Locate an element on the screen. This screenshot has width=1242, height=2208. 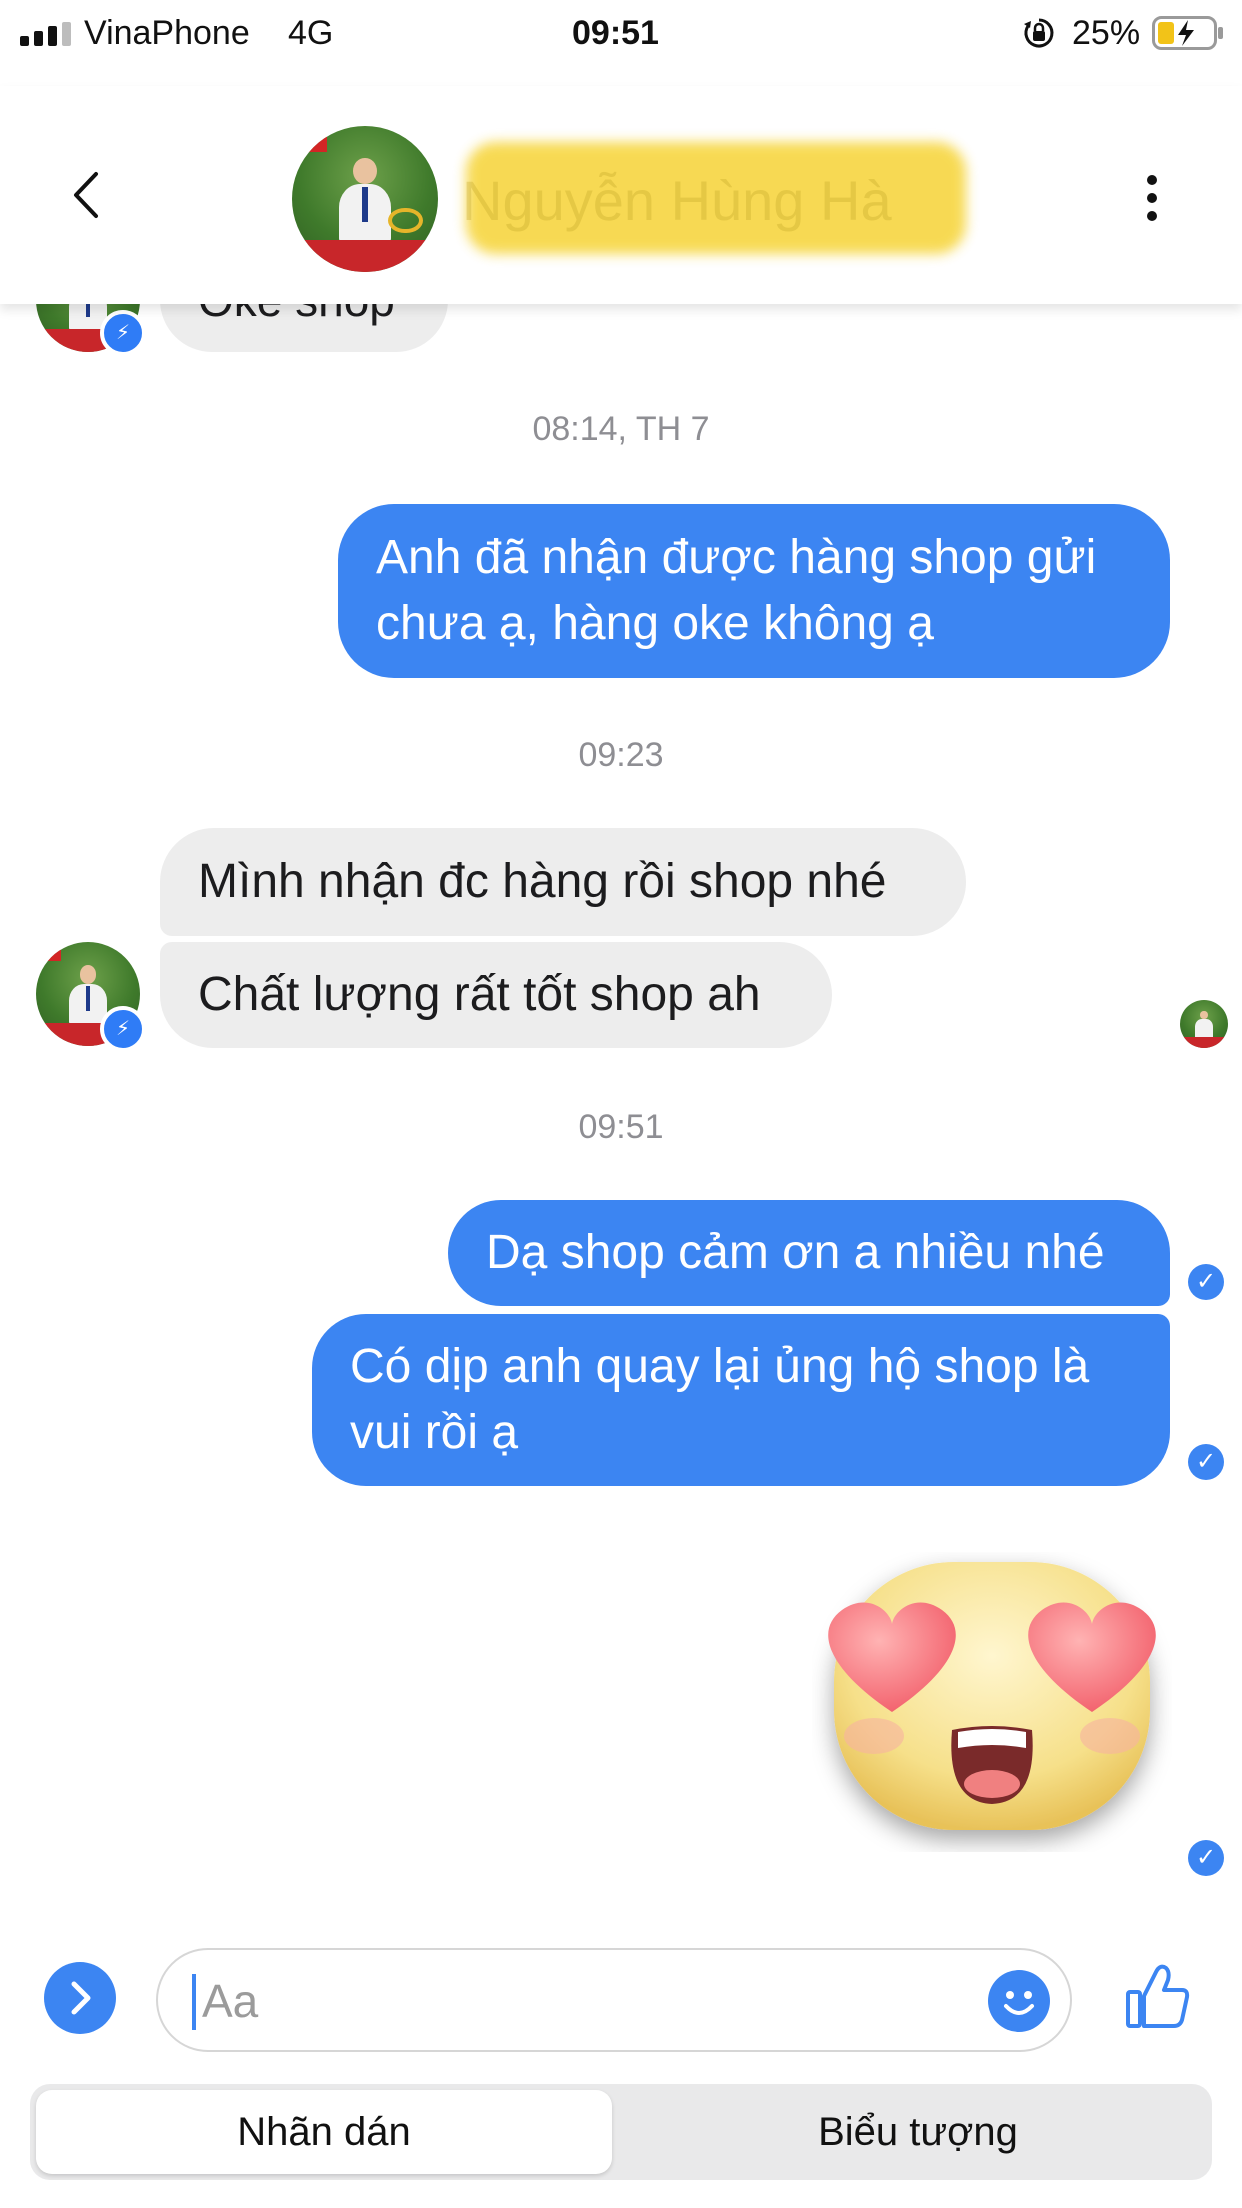
message-text: Chất lượng rất tốt shop ah is located at coordinates (479, 994).